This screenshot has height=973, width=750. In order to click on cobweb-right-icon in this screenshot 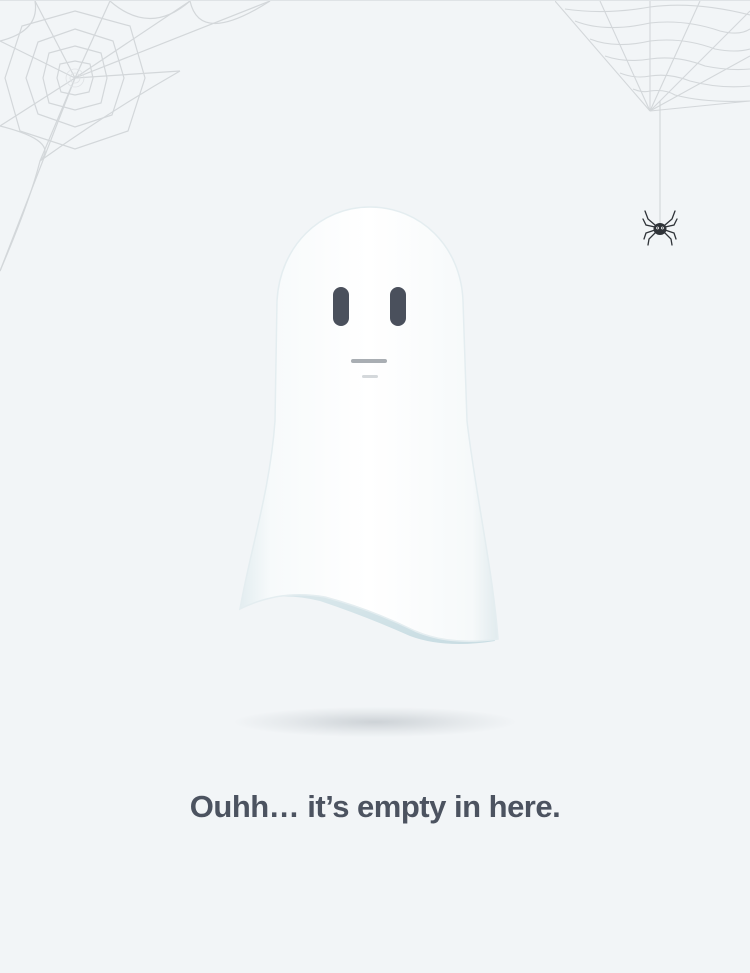, I will do `click(652, 56)`.